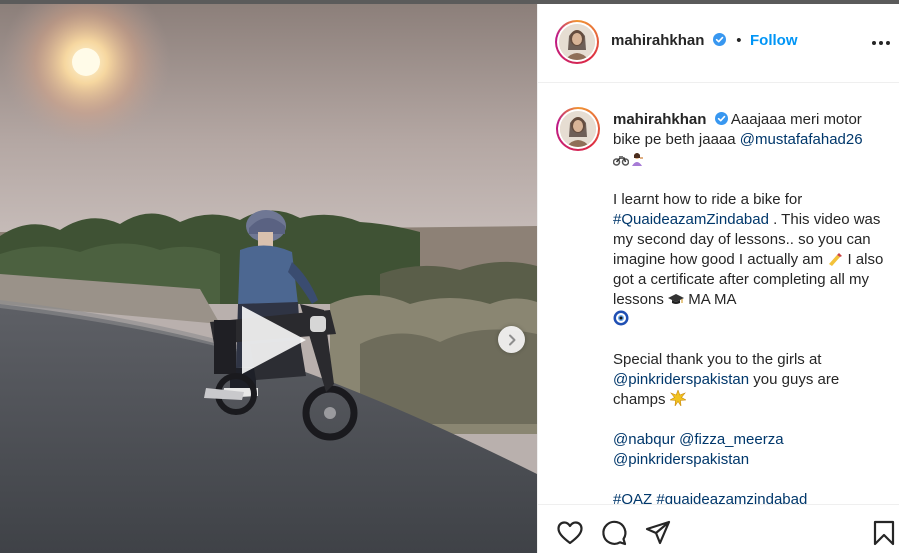  What do you see at coordinates (677, 398) in the screenshot?
I see `sparkle-burst-emoji-icon` at bounding box center [677, 398].